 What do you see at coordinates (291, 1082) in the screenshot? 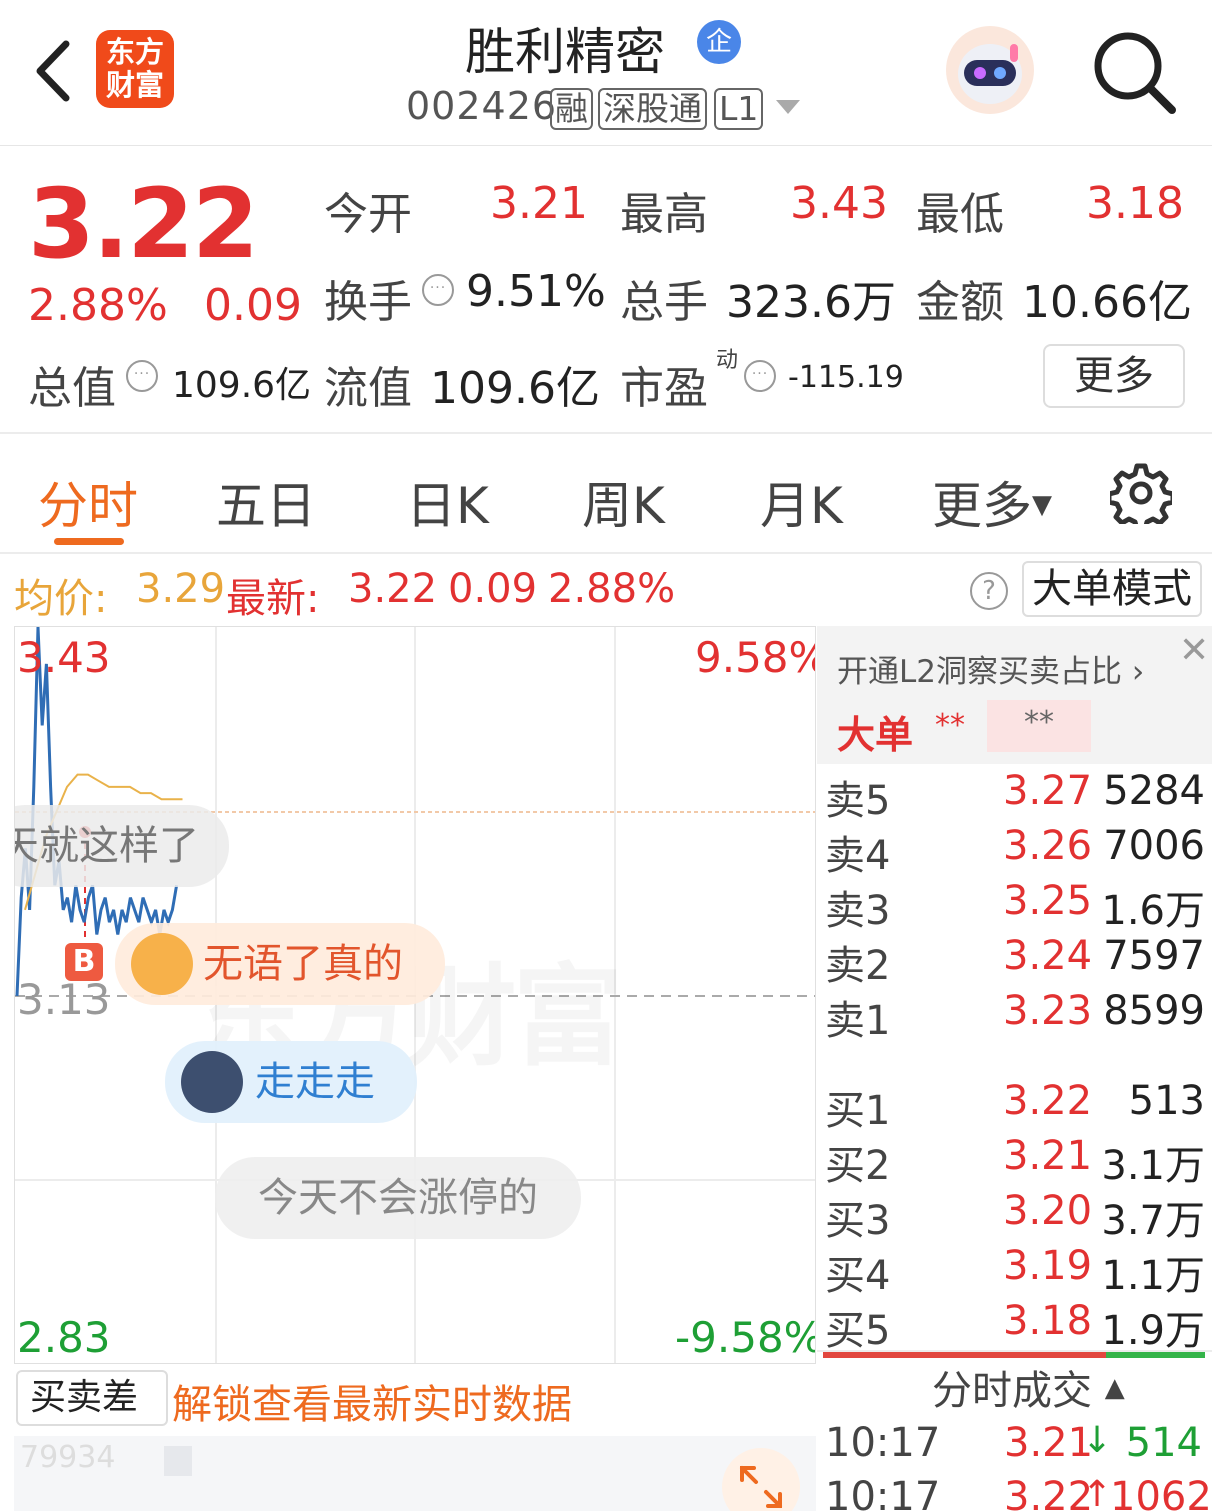
I see `comment-bubble: 走走走` at bounding box center [291, 1082].